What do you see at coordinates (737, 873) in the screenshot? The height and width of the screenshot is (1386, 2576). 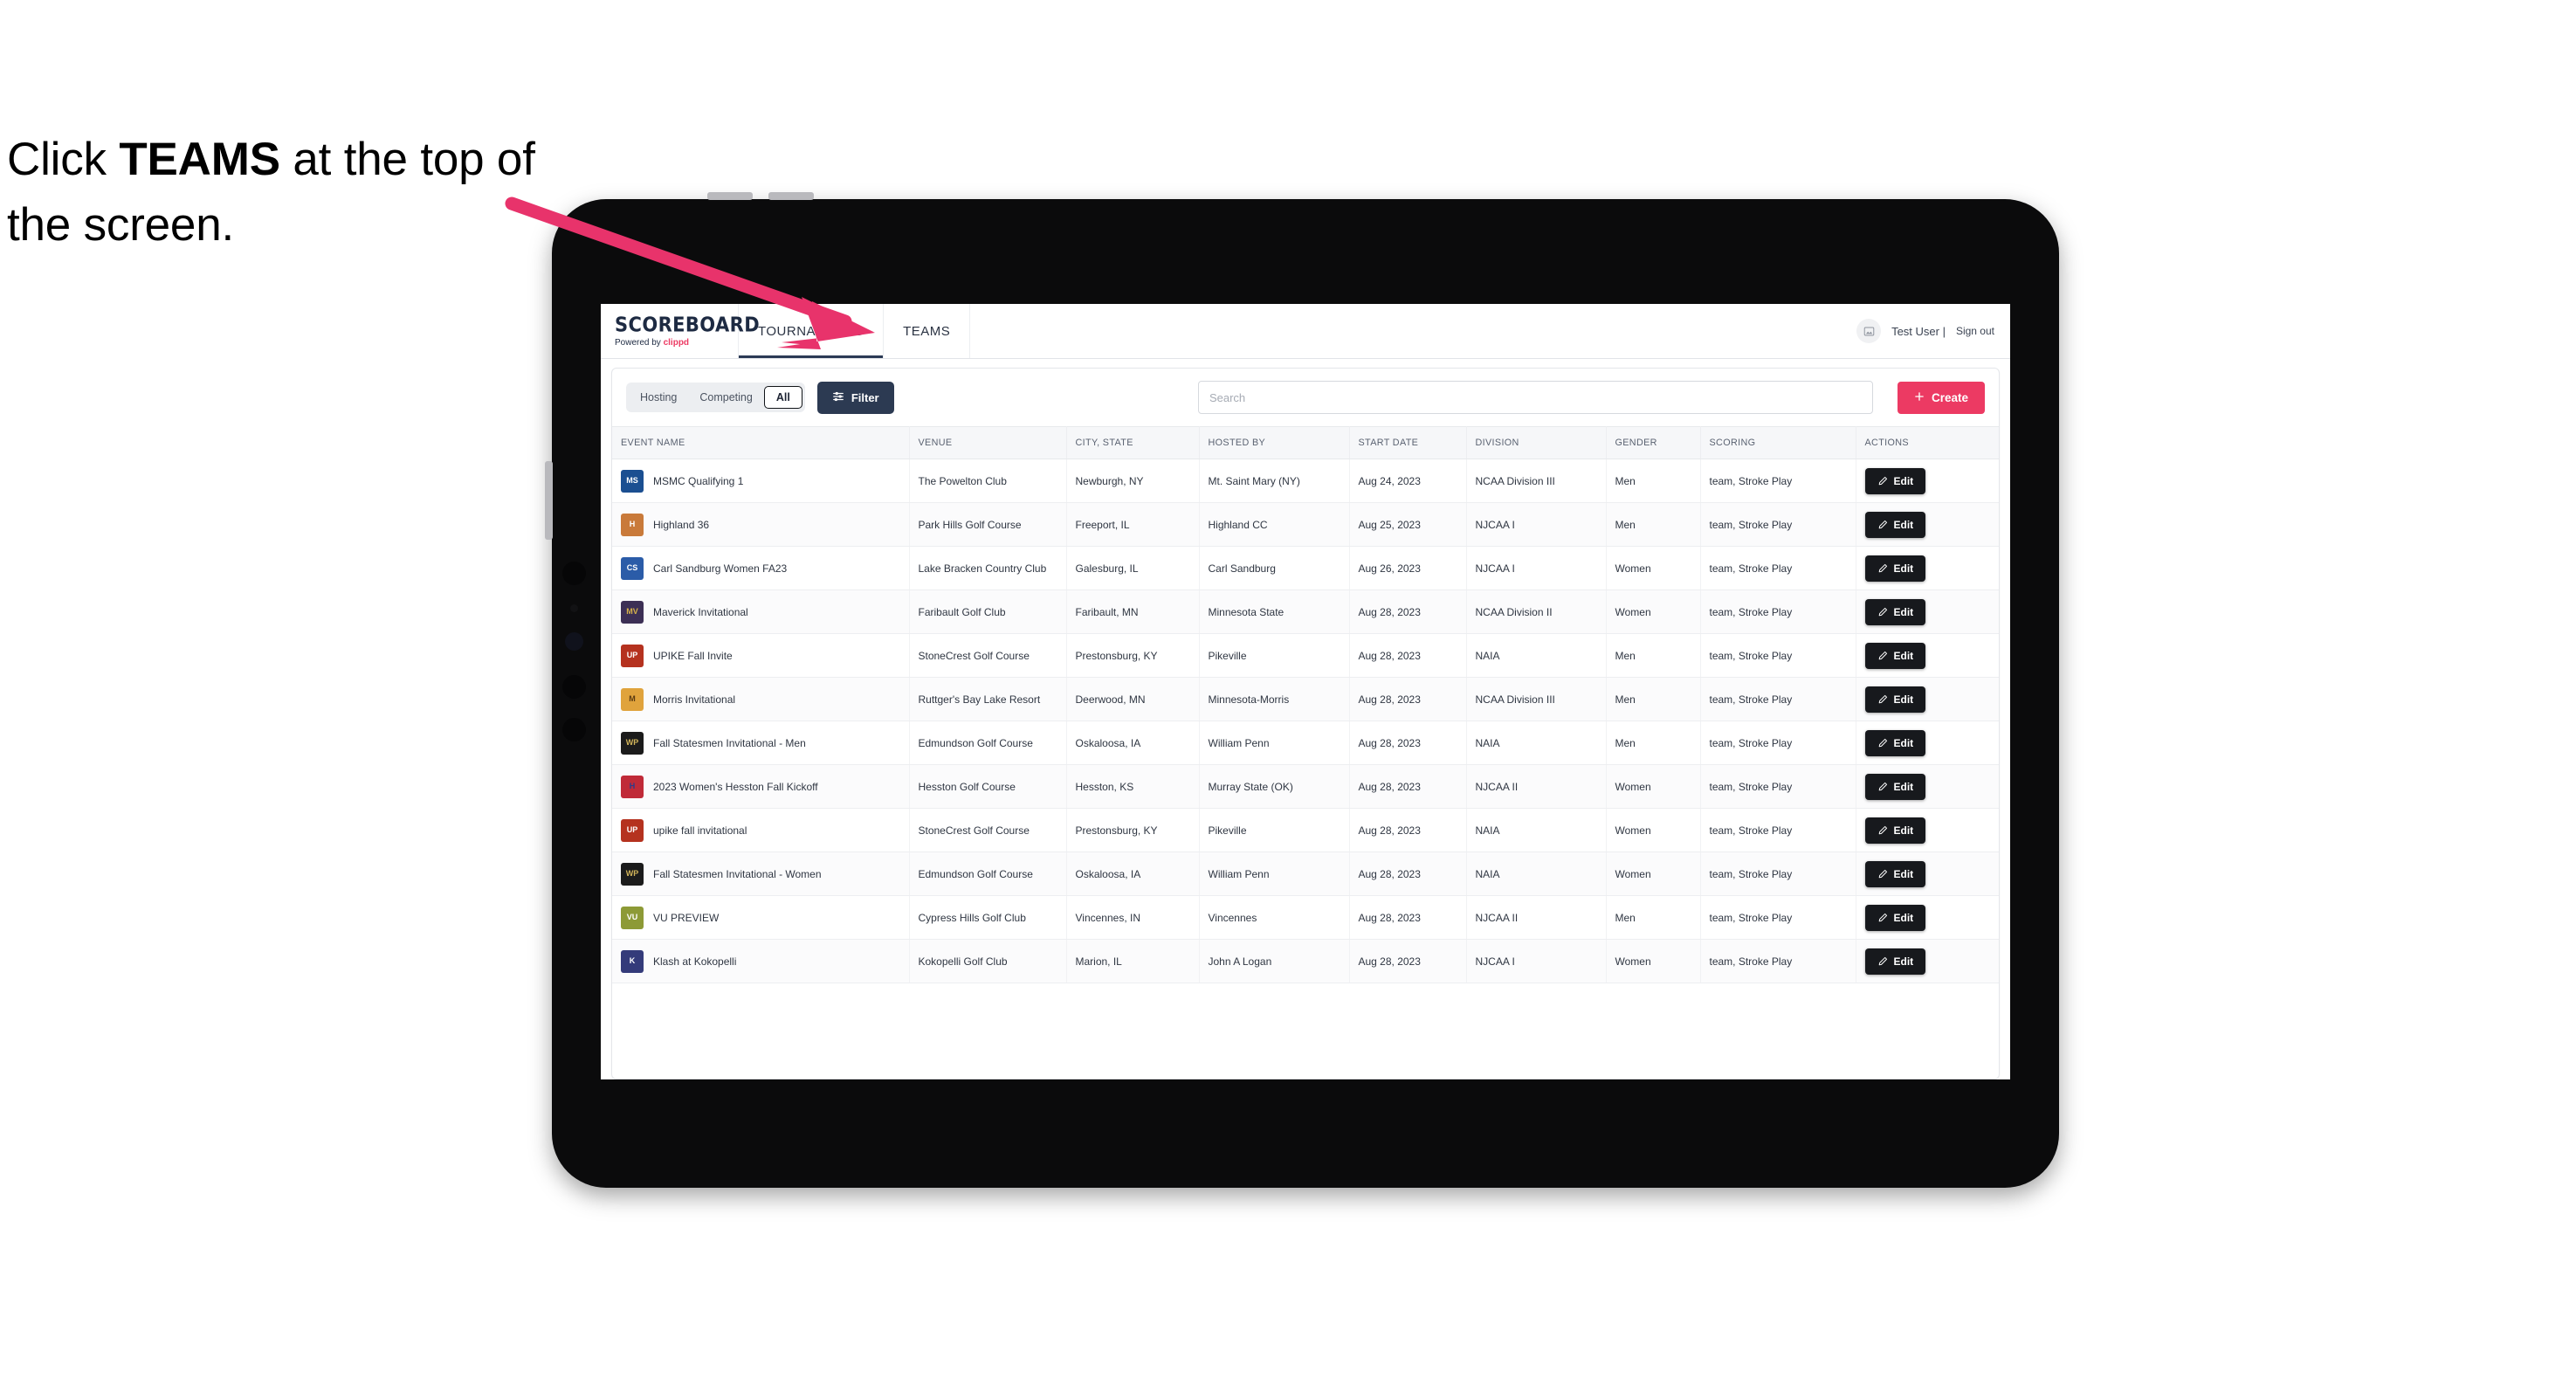 I see `event-name-label: Fall Statesmen Invitational - Women` at bounding box center [737, 873].